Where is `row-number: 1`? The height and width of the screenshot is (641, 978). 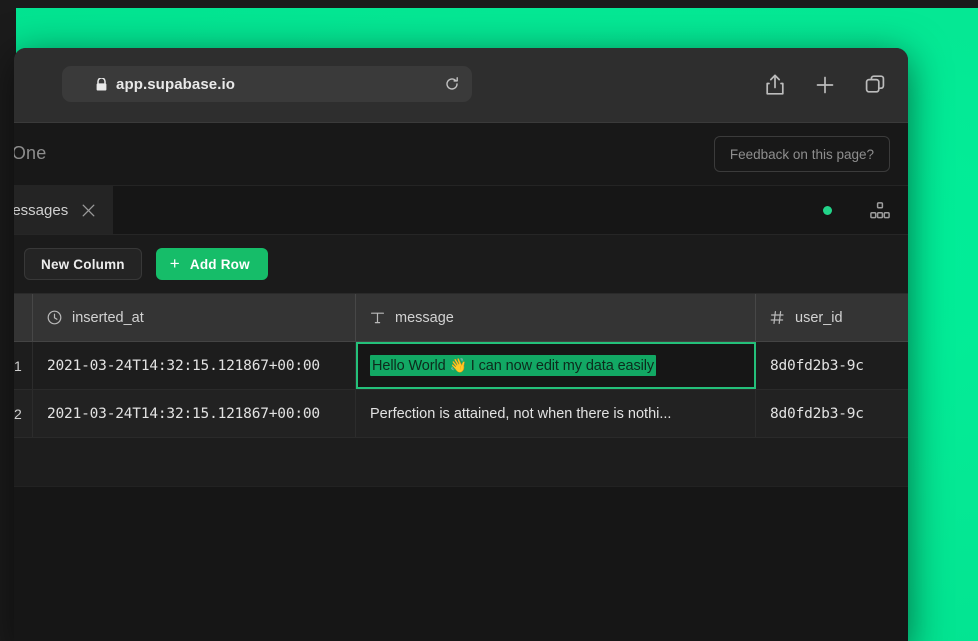
row-number: 1 is located at coordinates (23, 365).